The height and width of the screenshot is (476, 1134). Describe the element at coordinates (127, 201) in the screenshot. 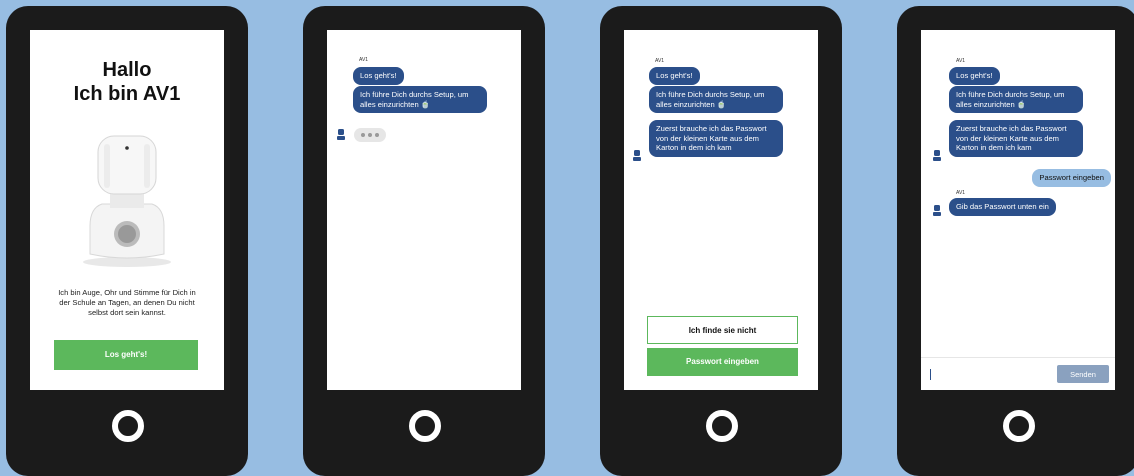

I see `robot-illustration` at that location.